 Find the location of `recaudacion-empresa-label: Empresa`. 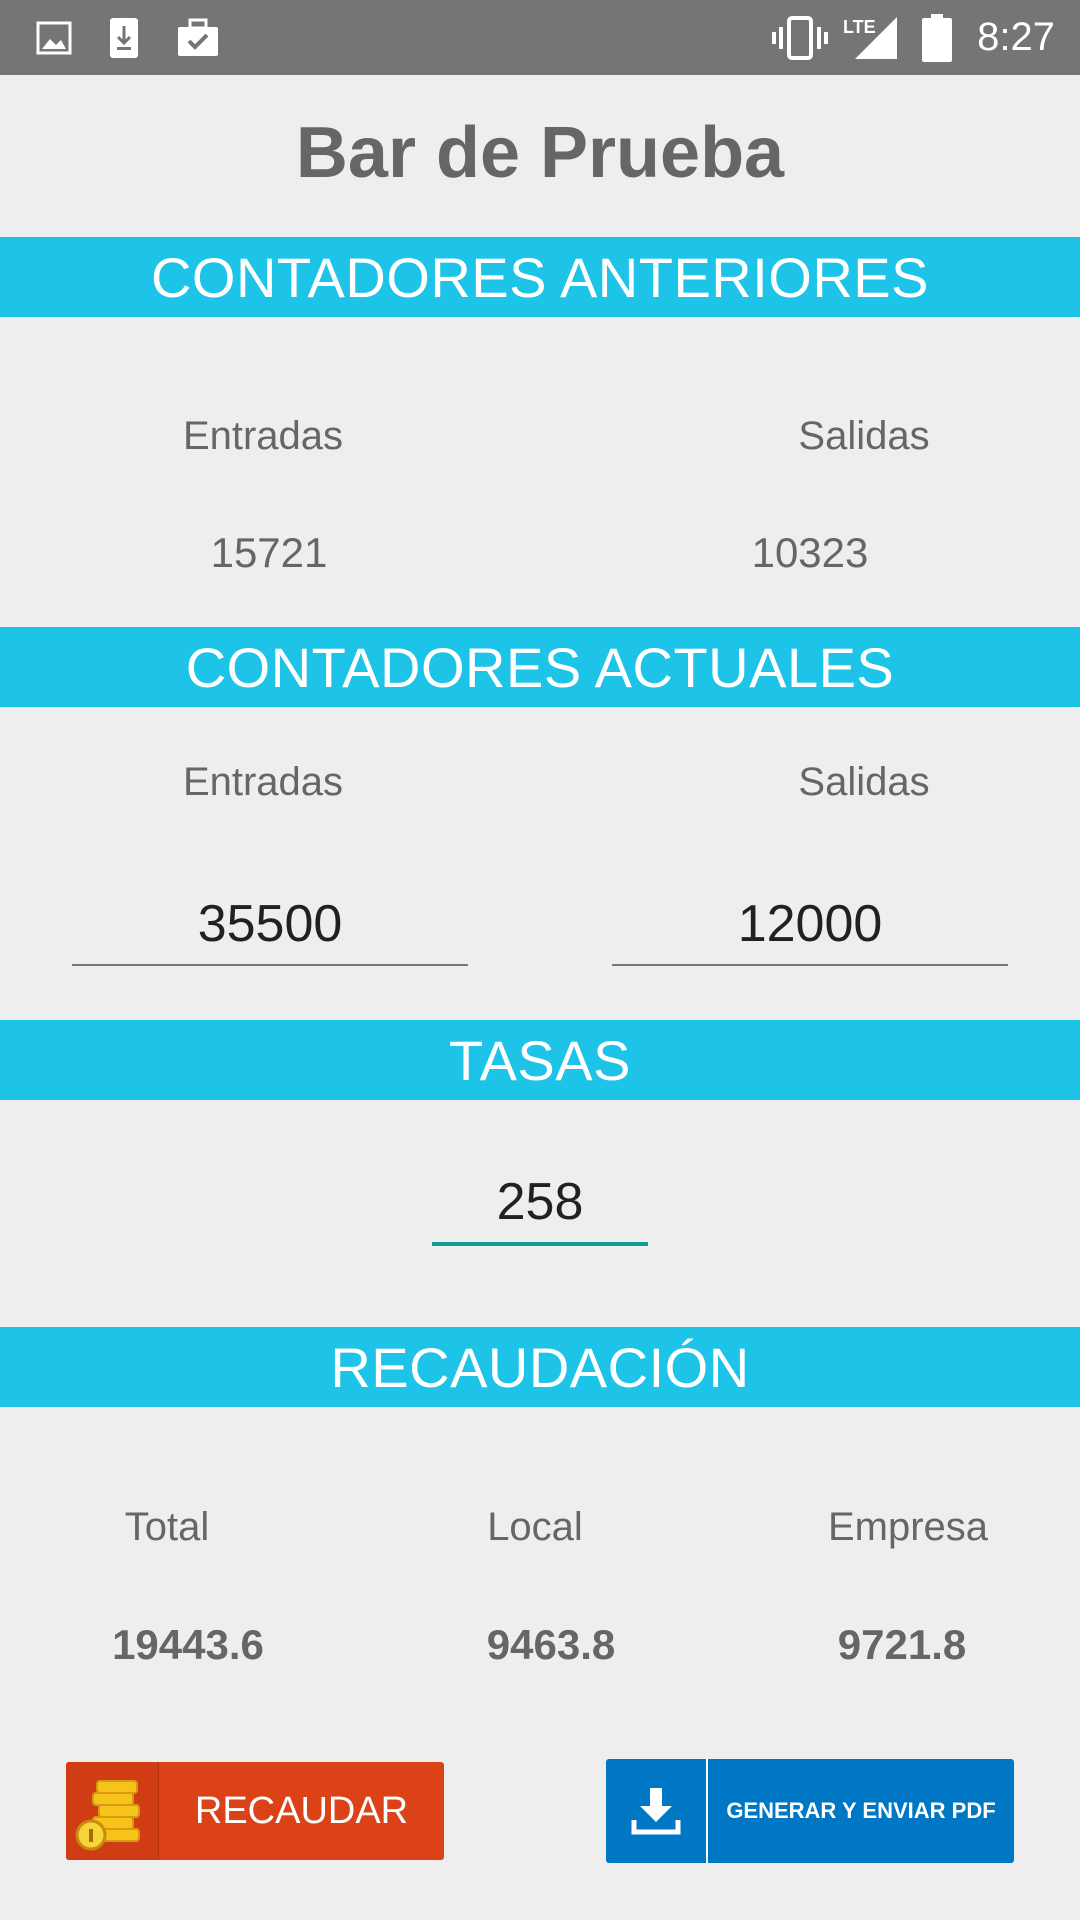

recaudacion-empresa-label: Empresa is located at coordinates (908, 1527).